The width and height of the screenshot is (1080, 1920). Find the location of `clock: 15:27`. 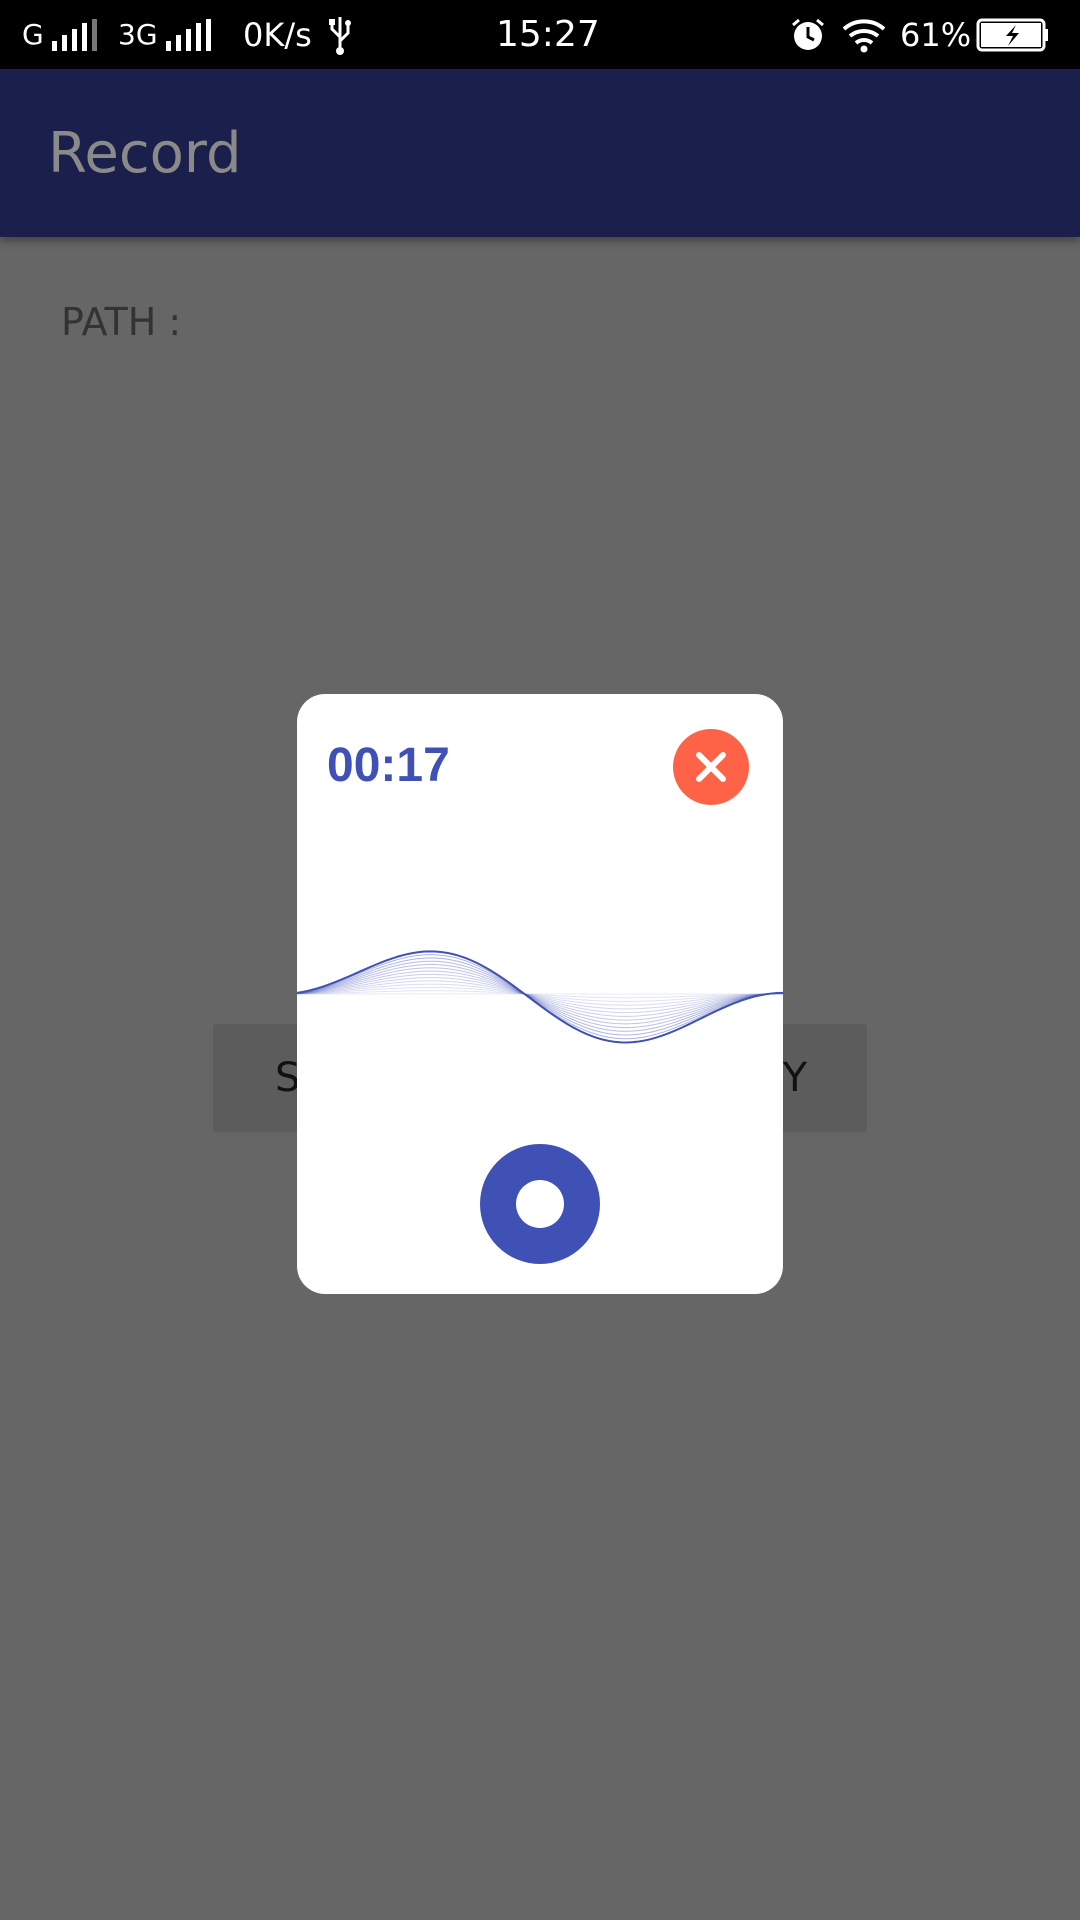

clock: 15:27 is located at coordinates (548, 34).